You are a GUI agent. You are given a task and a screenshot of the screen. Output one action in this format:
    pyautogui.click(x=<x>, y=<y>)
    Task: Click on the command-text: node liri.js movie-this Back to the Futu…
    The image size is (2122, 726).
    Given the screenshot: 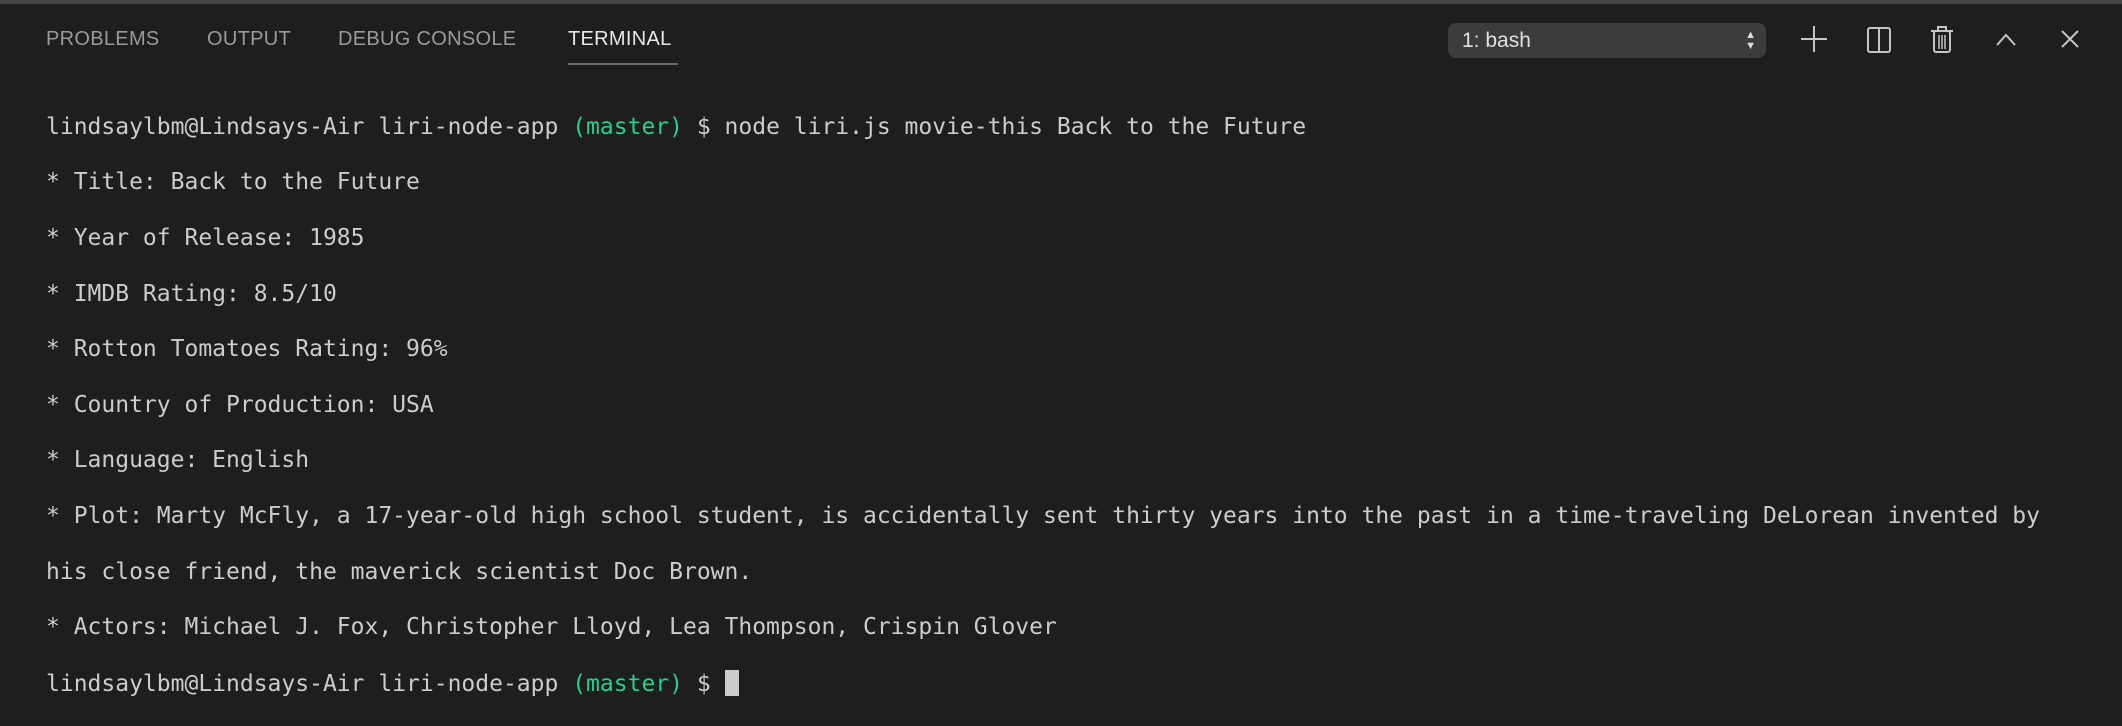 What is the action you would take?
    pyautogui.click(x=1015, y=126)
    